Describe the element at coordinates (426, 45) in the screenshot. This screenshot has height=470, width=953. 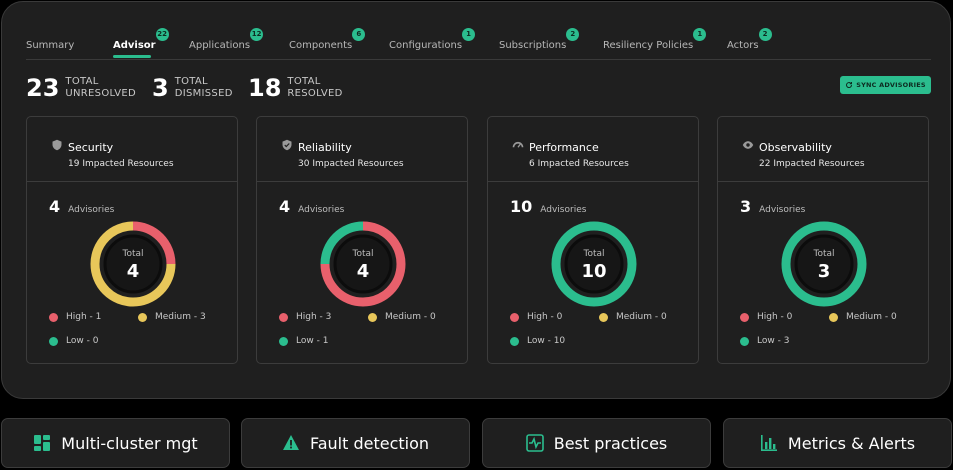
I see `tab-label: Configurations` at that location.